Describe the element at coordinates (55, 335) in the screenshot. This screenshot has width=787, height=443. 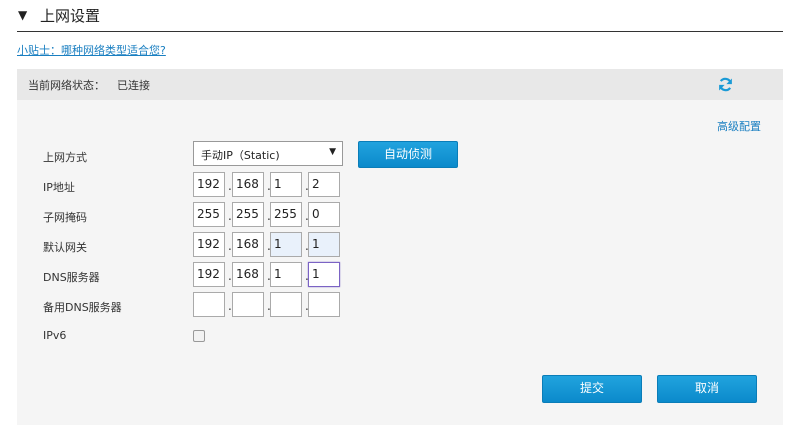
I see `ipv6-label: IPv6` at that location.